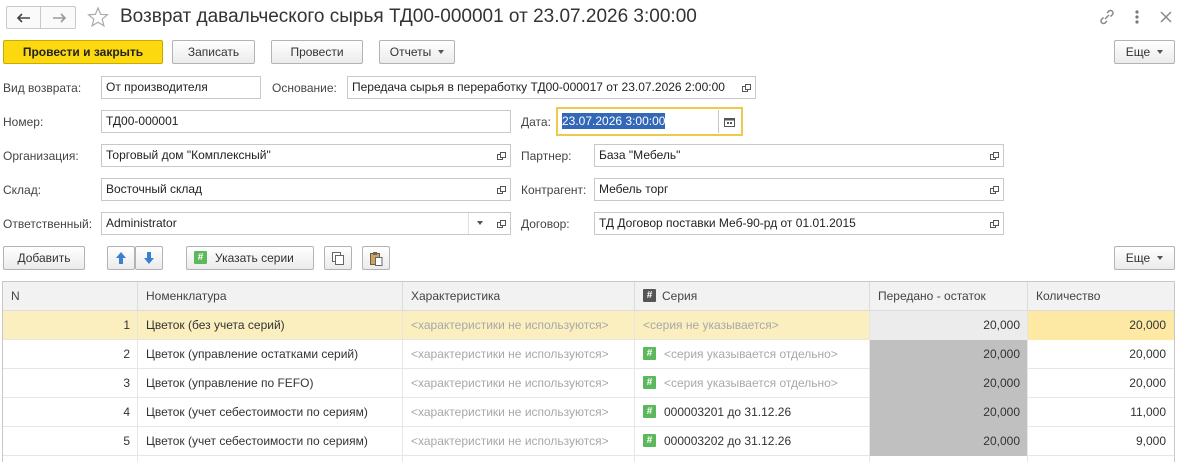 The width and height of the screenshot is (1178, 462). Describe the element at coordinates (949, 296) in the screenshot. I see `column-header-transferred: Передано - остаток` at that location.